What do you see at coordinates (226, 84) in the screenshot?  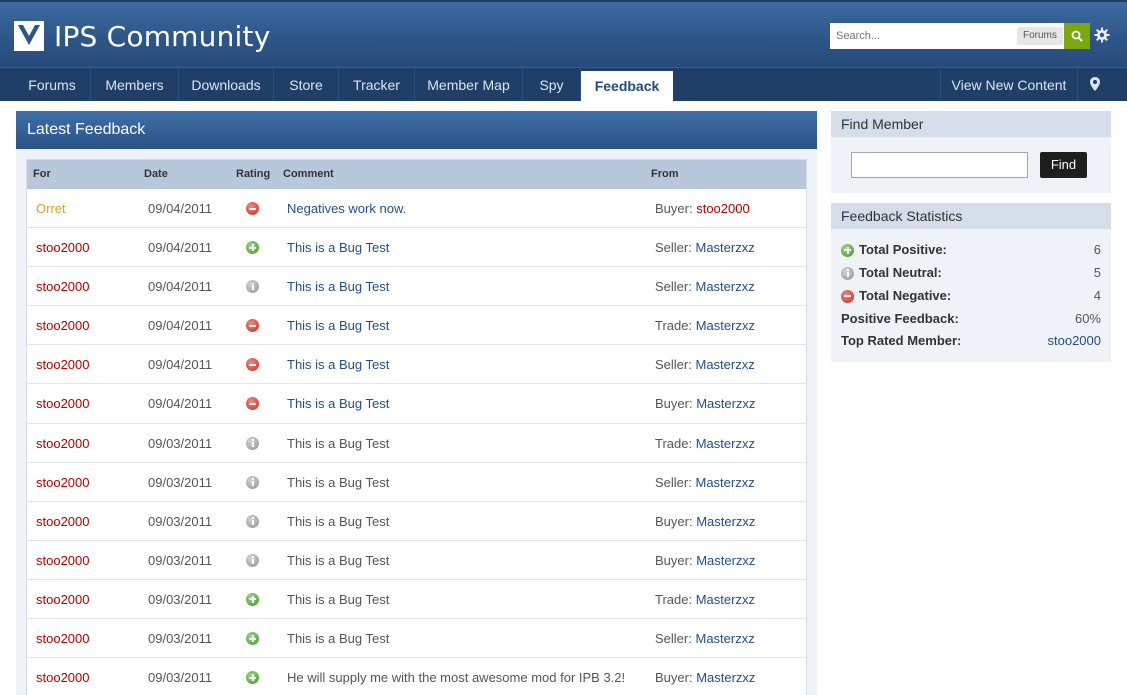 I see `nav-tab-downloads: Downloads` at bounding box center [226, 84].